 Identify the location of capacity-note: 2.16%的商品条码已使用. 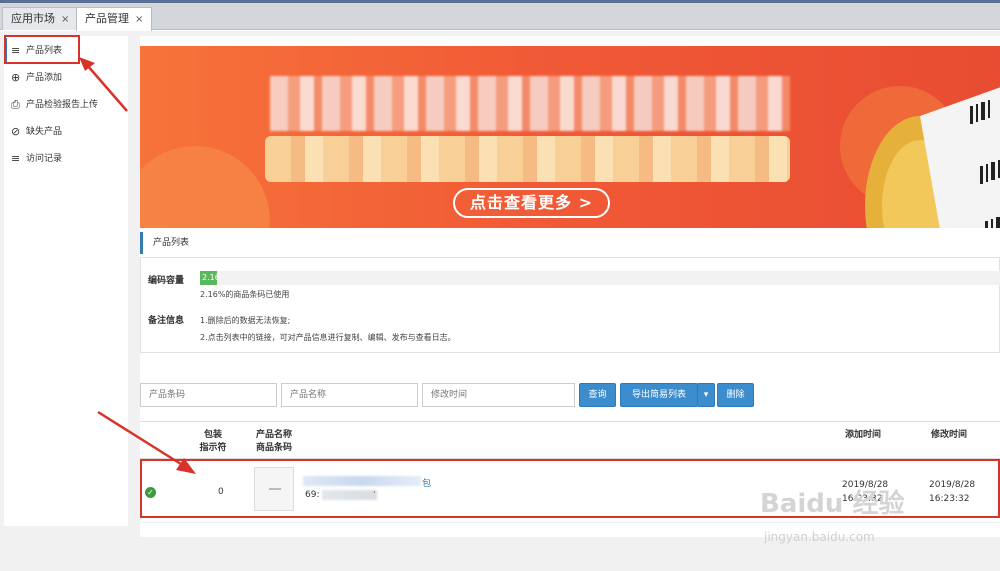
(245, 294).